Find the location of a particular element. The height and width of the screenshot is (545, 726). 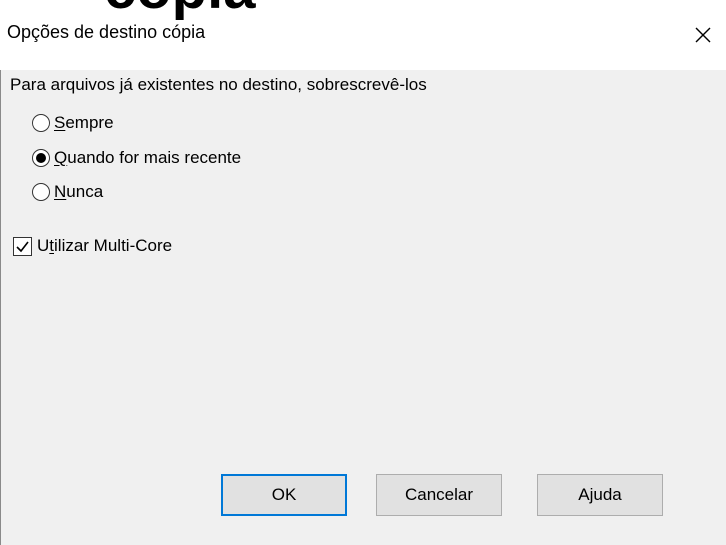

ok-button: OK is located at coordinates (284, 495).